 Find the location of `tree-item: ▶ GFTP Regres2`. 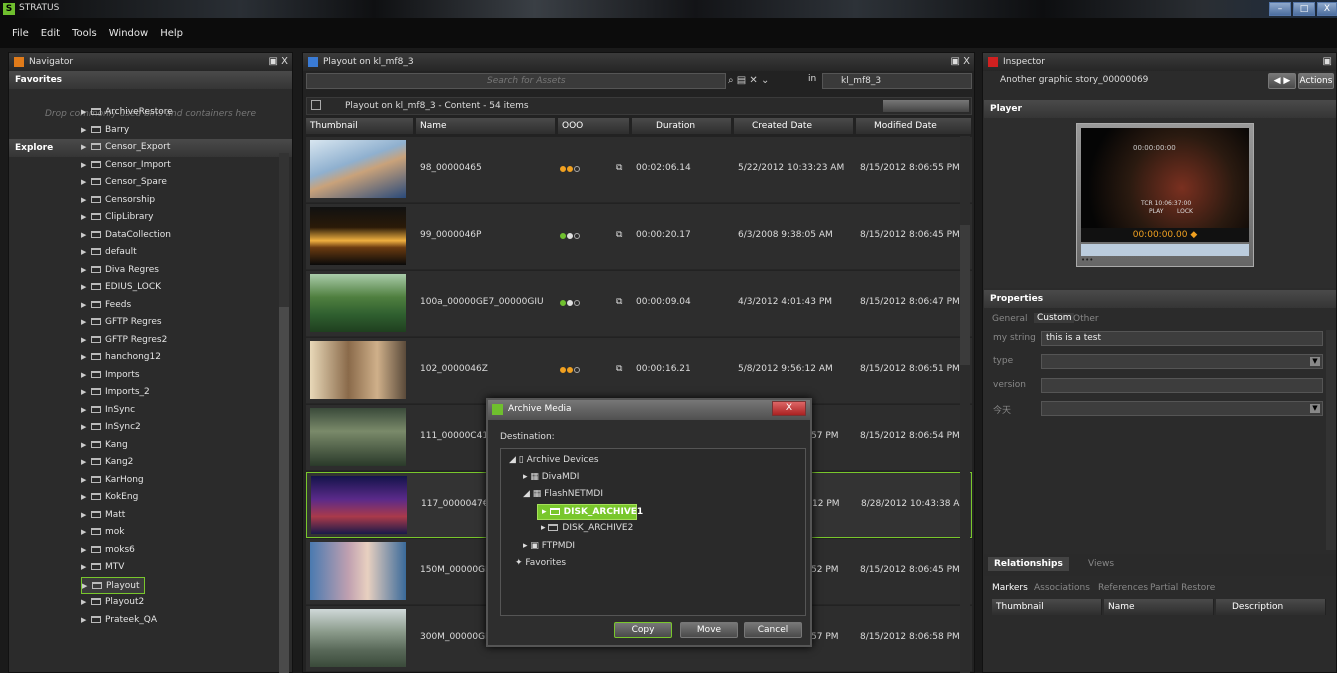

tree-item: ▶ GFTP Regres2 is located at coordinates (124, 340).